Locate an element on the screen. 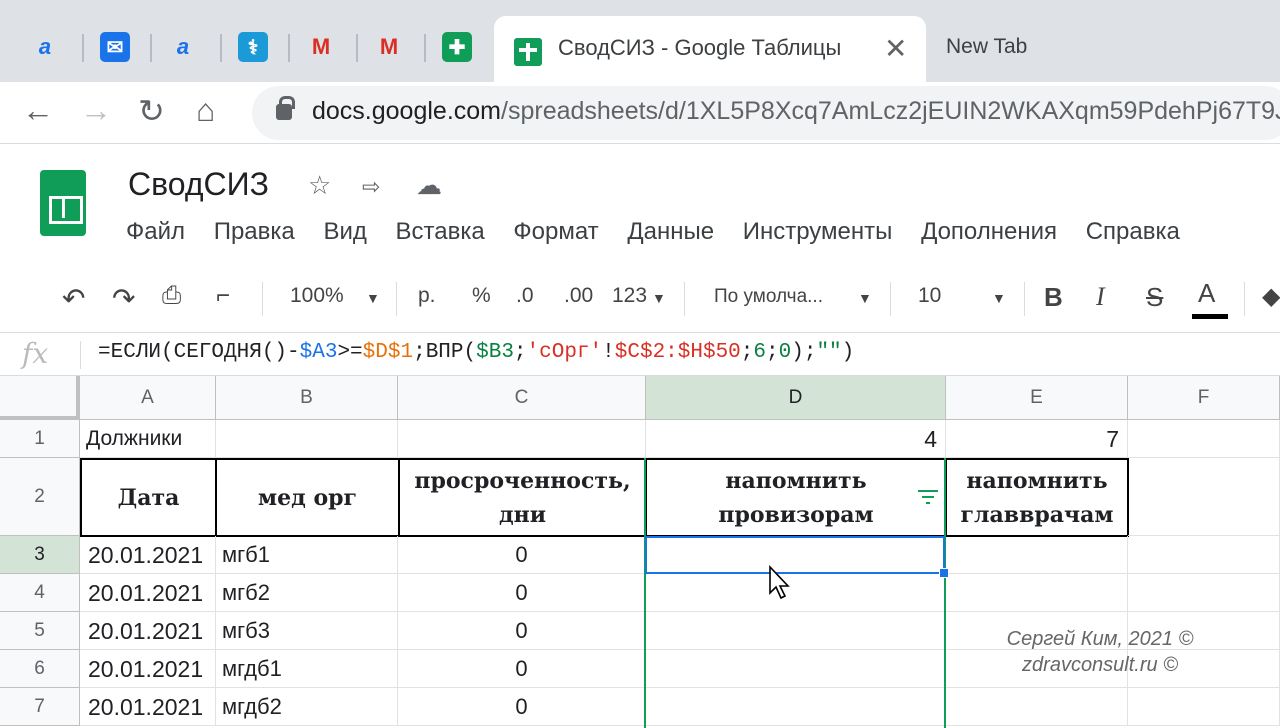 The height and width of the screenshot is (728, 1280). reload-icon: ↻ is located at coordinates (151, 111).